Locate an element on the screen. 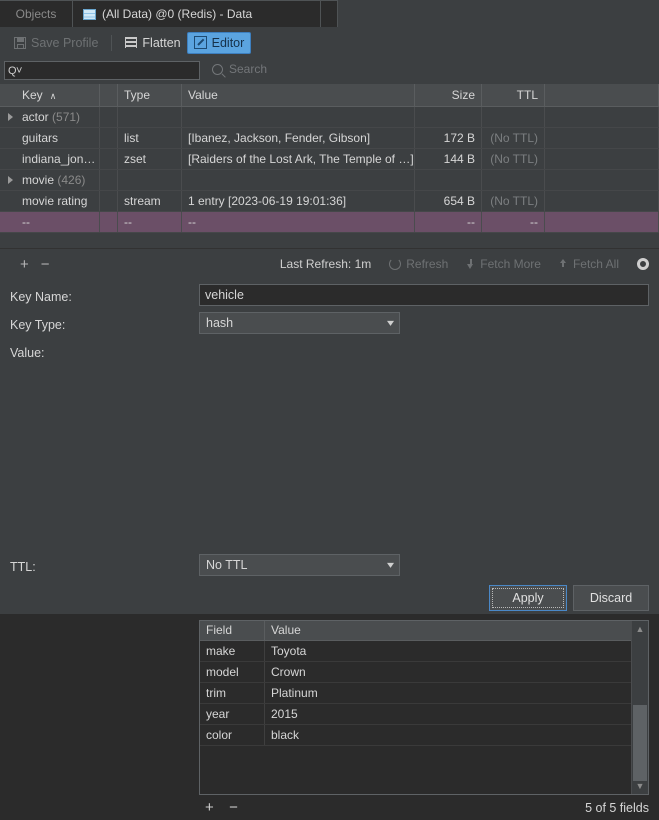 This screenshot has width=659, height=820. row-size-cell: 654 B is located at coordinates (448, 201).